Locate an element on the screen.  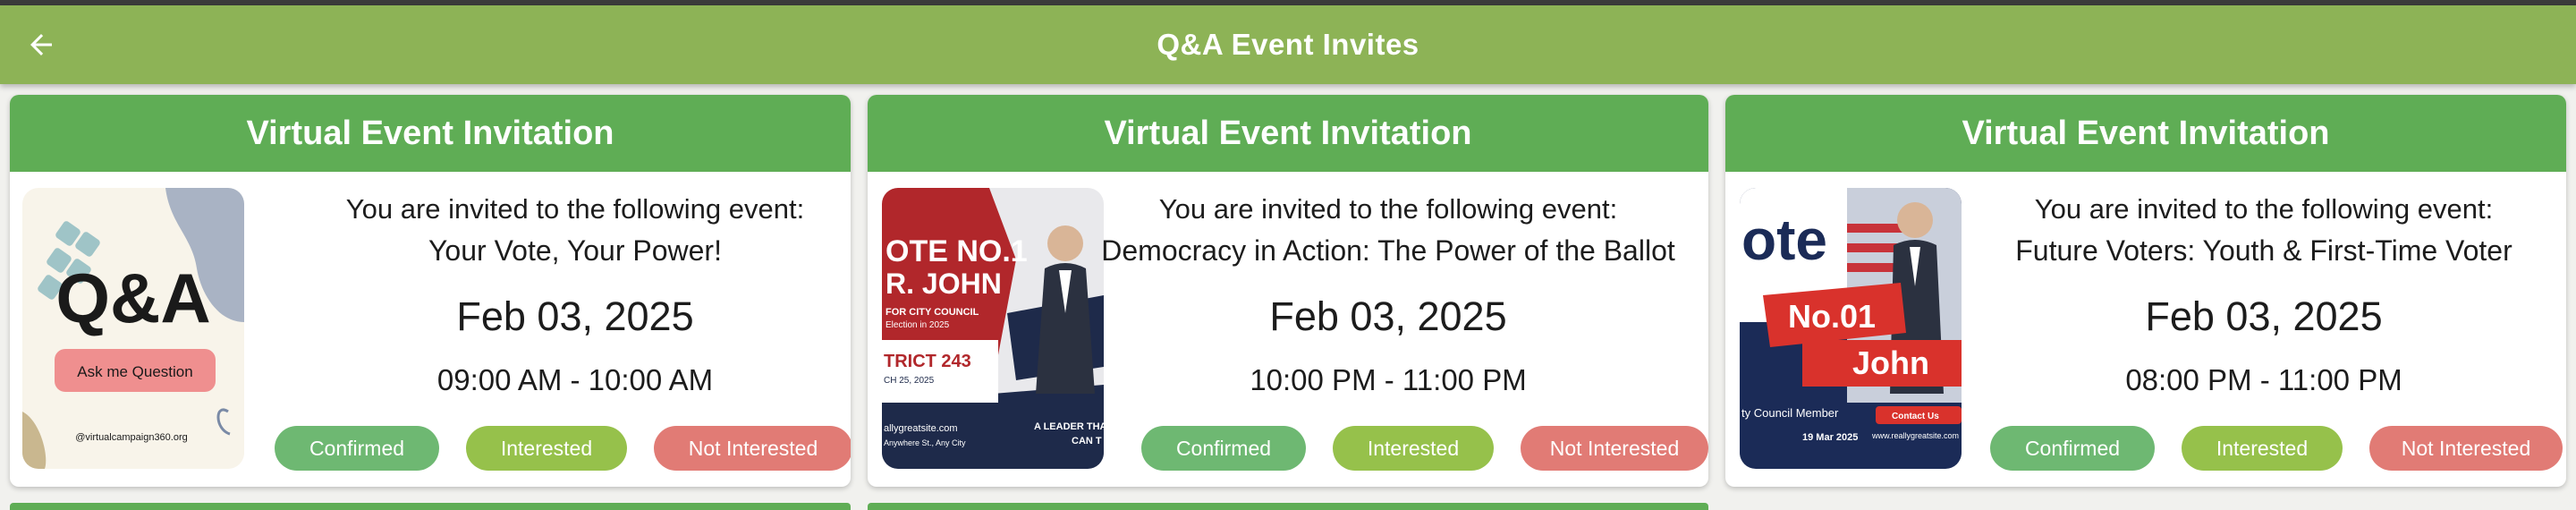
poster-title: Q&A is located at coordinates (132, 298).